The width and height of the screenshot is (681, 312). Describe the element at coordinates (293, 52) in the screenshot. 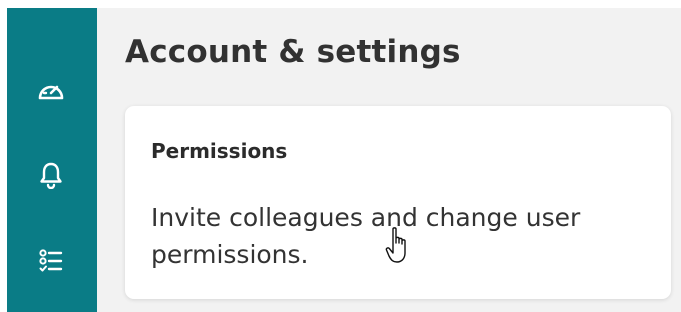

I see `page-title: Account & settings` at that location.